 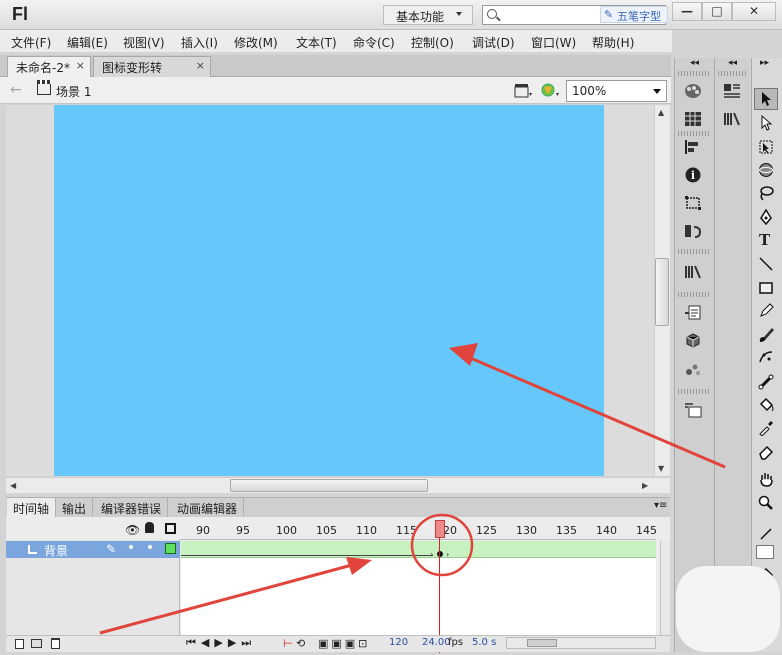 I want to click on maximize-button: □, so click(x=717, y=11).